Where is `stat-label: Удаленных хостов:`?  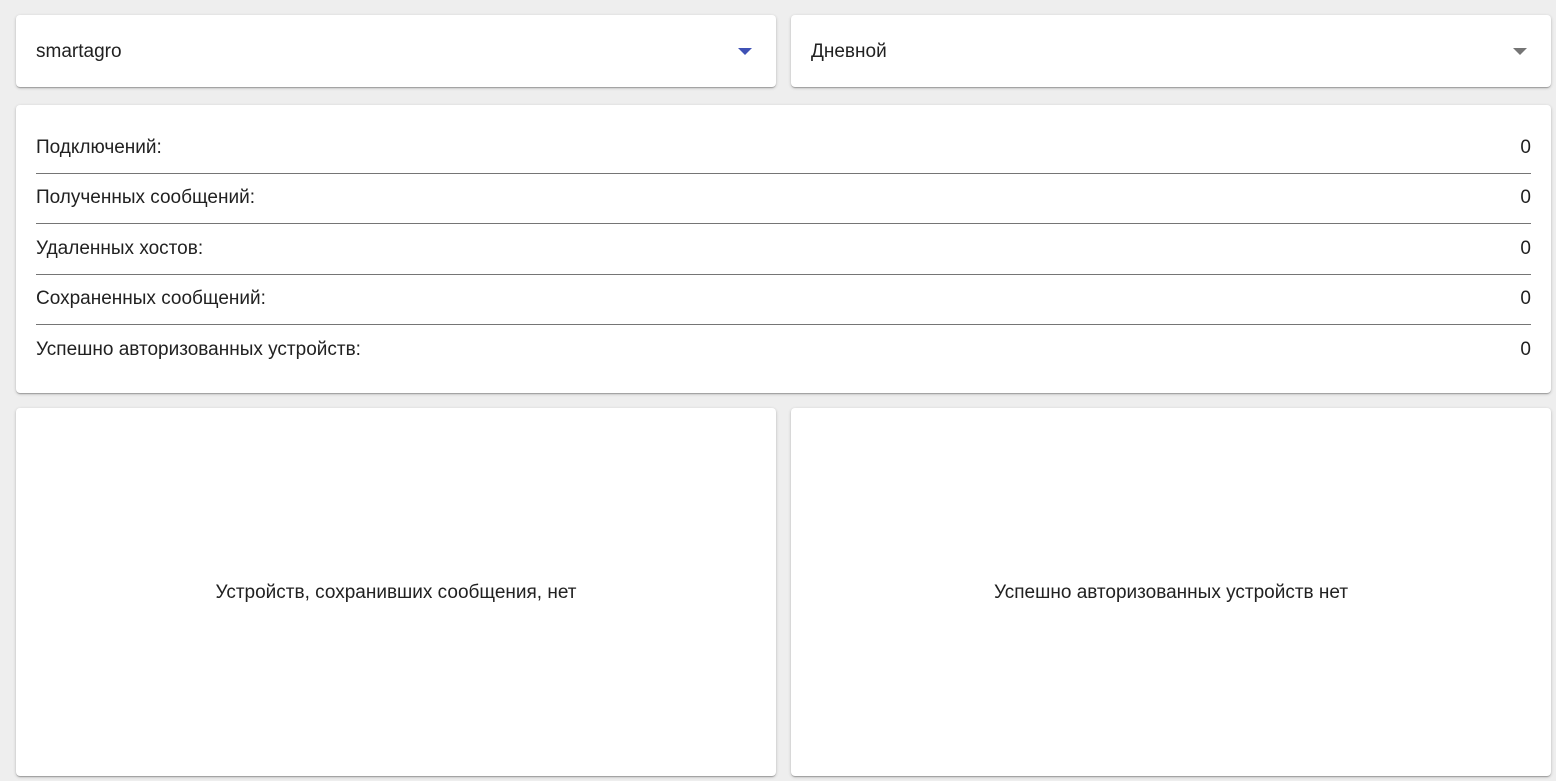
stat-label: Удаленных хостов: is located at coordinates (120, 248).